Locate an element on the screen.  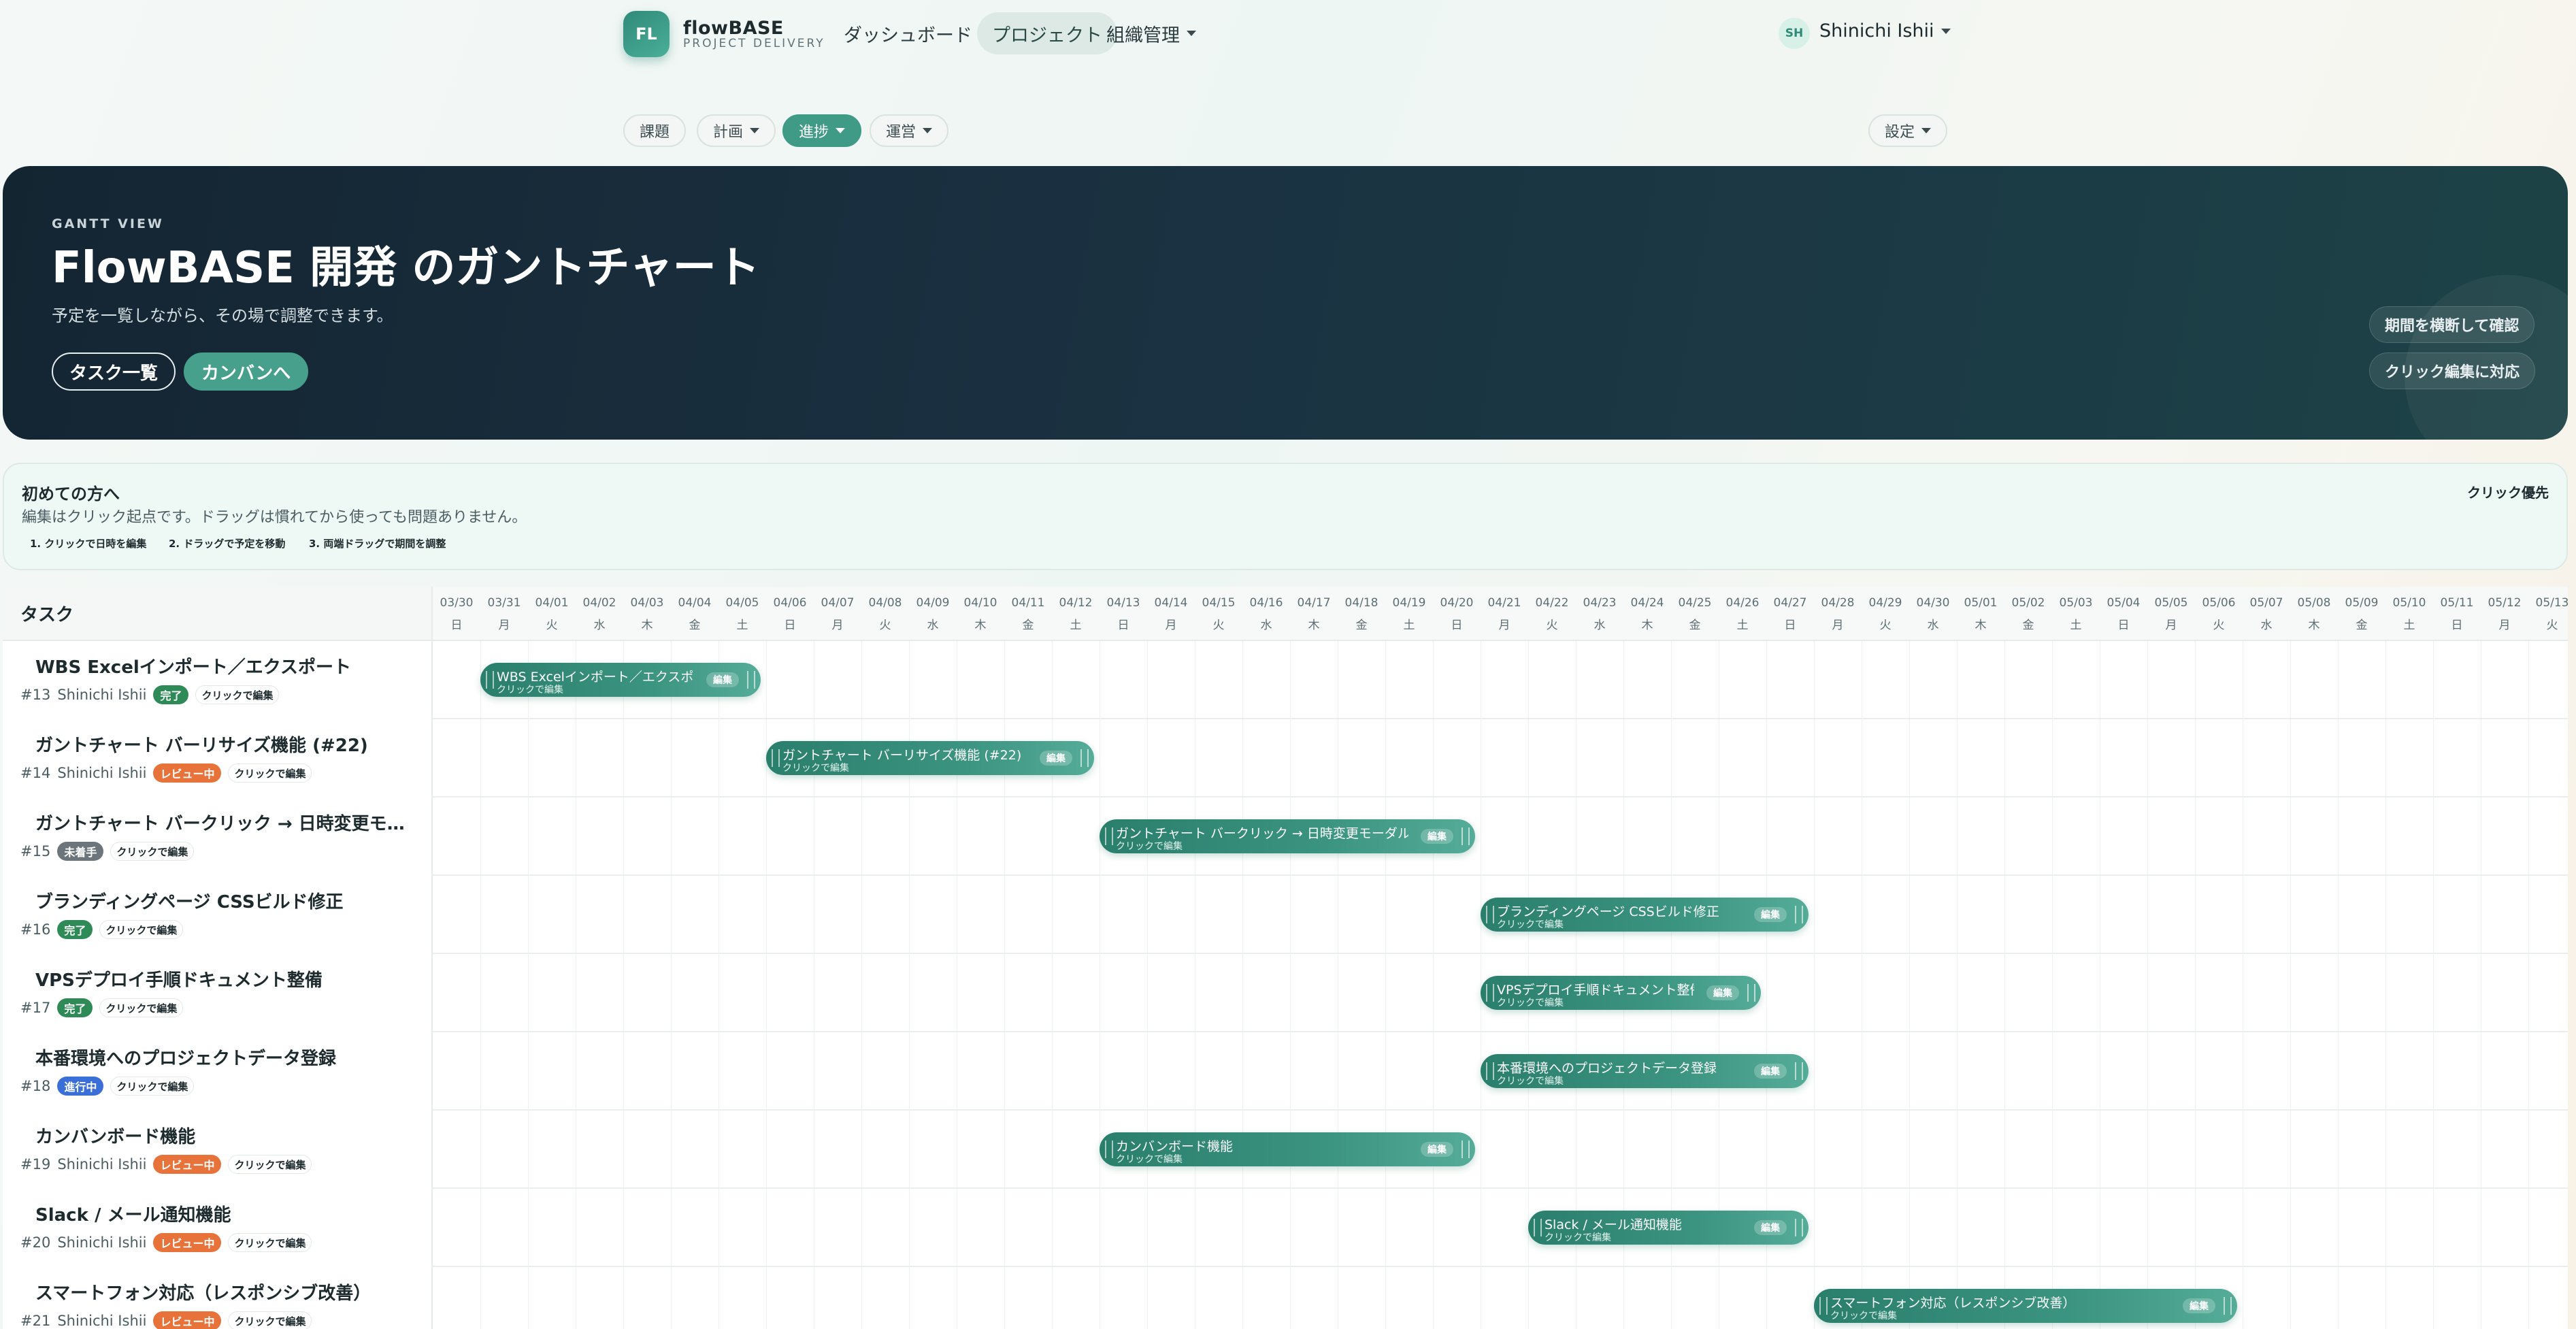
task-meta: #13 Shinichi Ishii 完了 クリックで編集 is located at coordinates (150, 695).